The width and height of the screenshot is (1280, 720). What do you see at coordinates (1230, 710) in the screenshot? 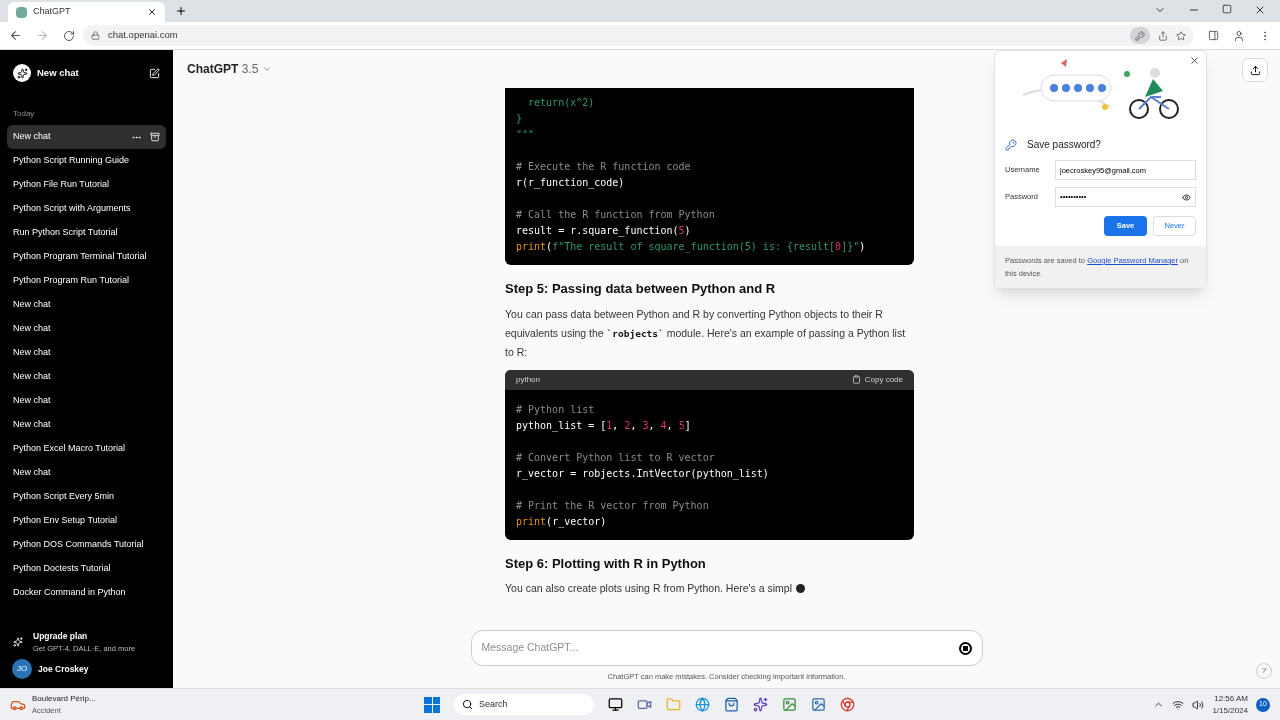
I see `clock-date: 1/15/2024` at bounding box center [1230, 710].